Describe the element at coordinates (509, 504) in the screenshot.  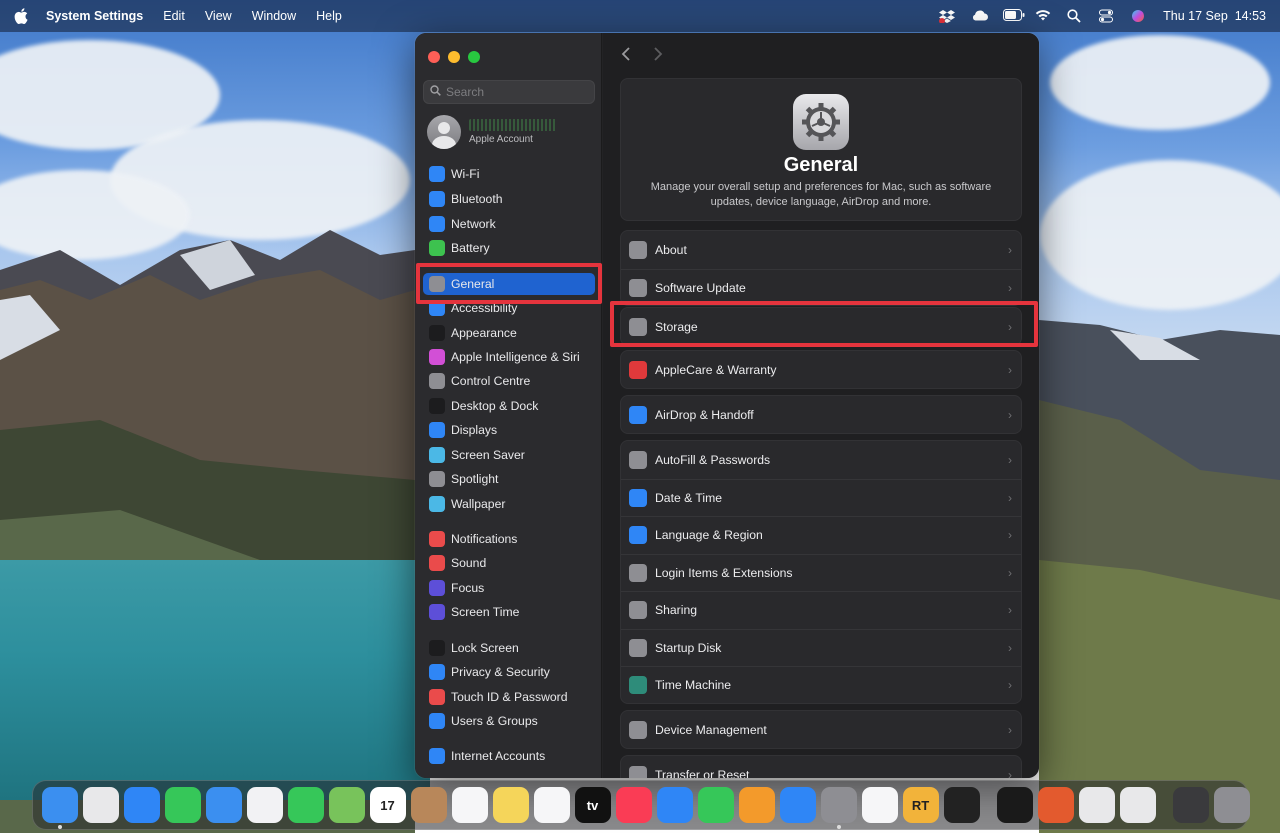
I see `sidebar-item-wallpaper: Wallpaper` at that location.